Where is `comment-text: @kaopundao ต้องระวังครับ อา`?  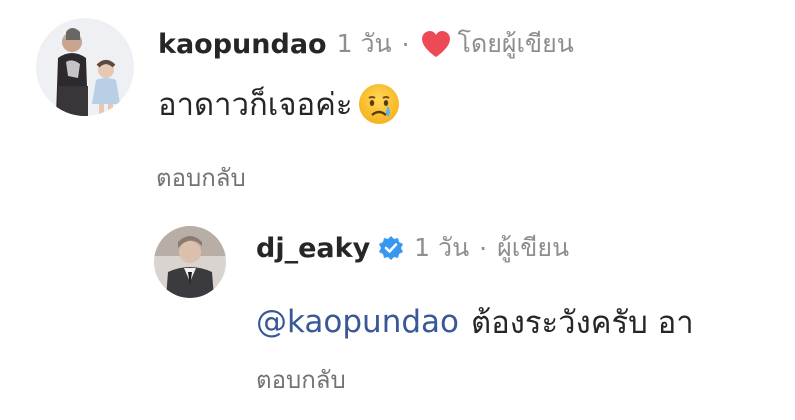 comment-text: @kaopundao ต้องระวังครับ อา is located at coordinates (515, 322).